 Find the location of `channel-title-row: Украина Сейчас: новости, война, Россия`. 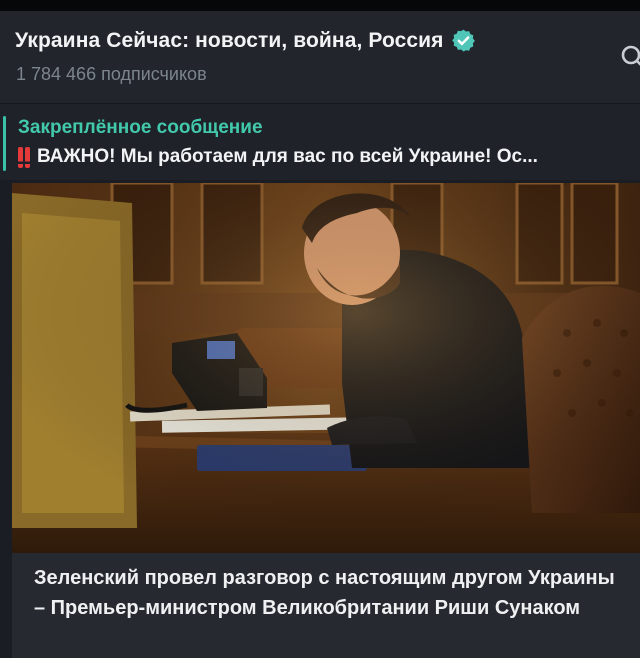

channel-title-row: Украина Сейчас: новости, война, Россия is located at coordinates (245, 40).